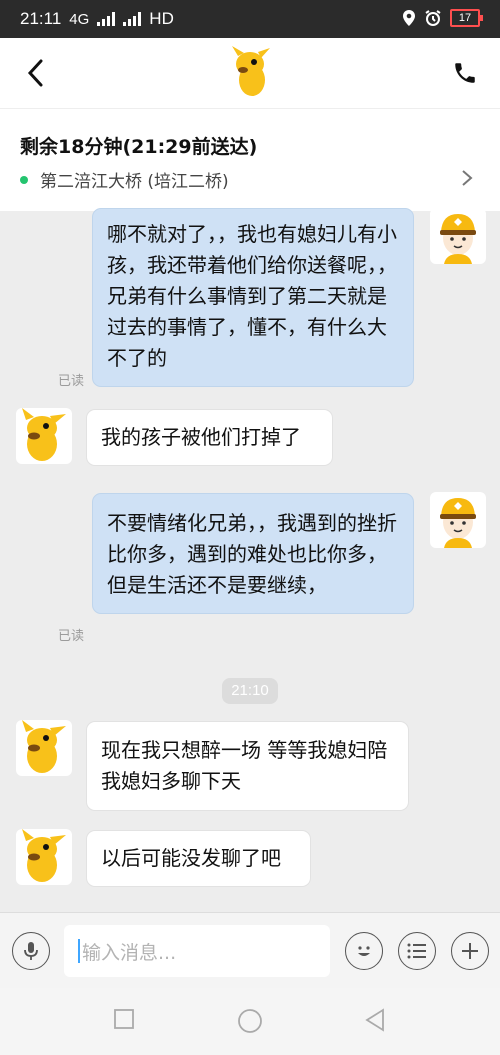 This screenshot has width=500, height=1055. What do you see at coordinates (409, 18) in the screenshot?
I see `location-icon` at bounding box center [409, 18].